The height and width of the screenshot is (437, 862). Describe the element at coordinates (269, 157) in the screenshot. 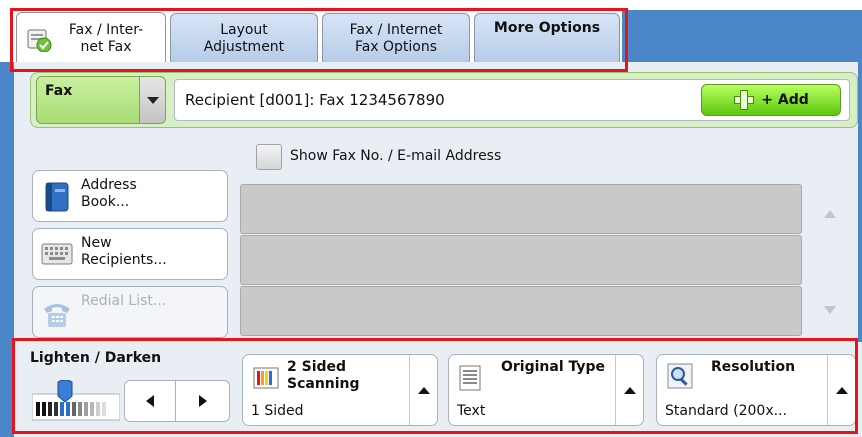

I see `show-fax-checkbox` at that location.